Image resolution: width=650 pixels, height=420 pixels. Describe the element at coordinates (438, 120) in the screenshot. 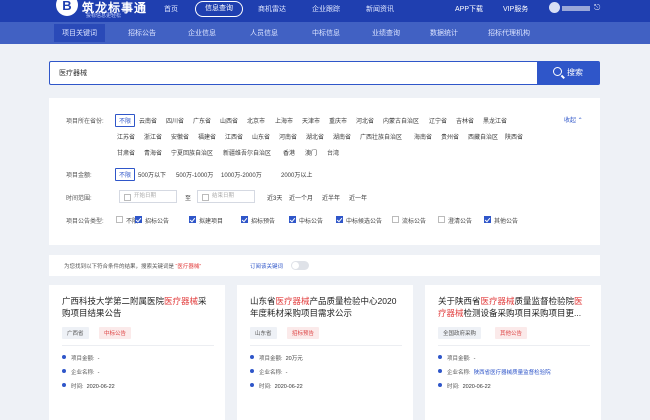

I see `region-option: 辽宁省` at that location.